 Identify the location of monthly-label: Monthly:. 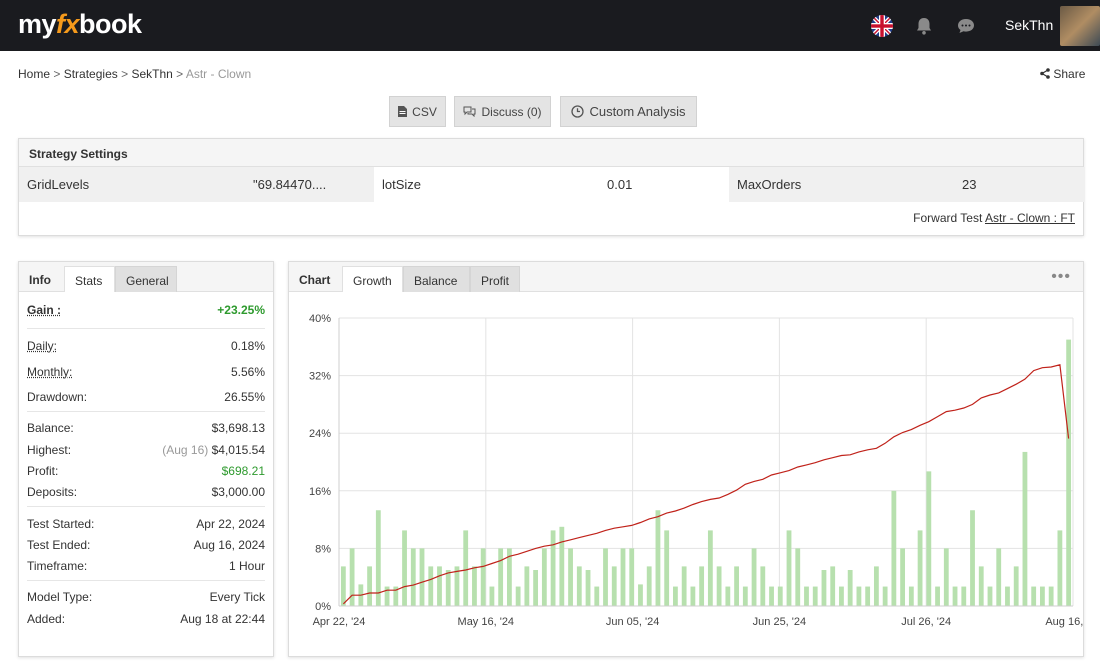
(49, 372).